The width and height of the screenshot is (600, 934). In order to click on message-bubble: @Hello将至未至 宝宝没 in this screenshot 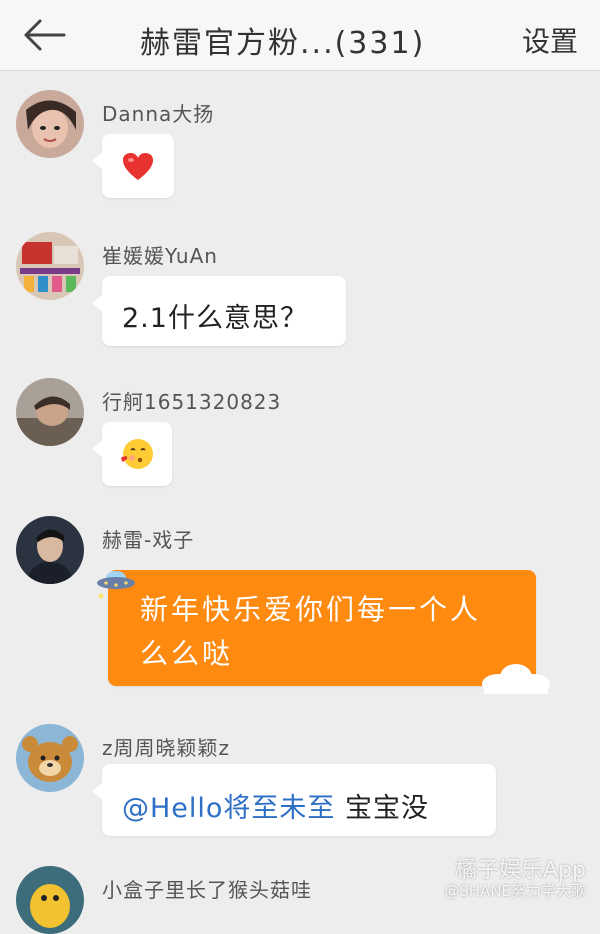, I will do `click(294, 800)`.